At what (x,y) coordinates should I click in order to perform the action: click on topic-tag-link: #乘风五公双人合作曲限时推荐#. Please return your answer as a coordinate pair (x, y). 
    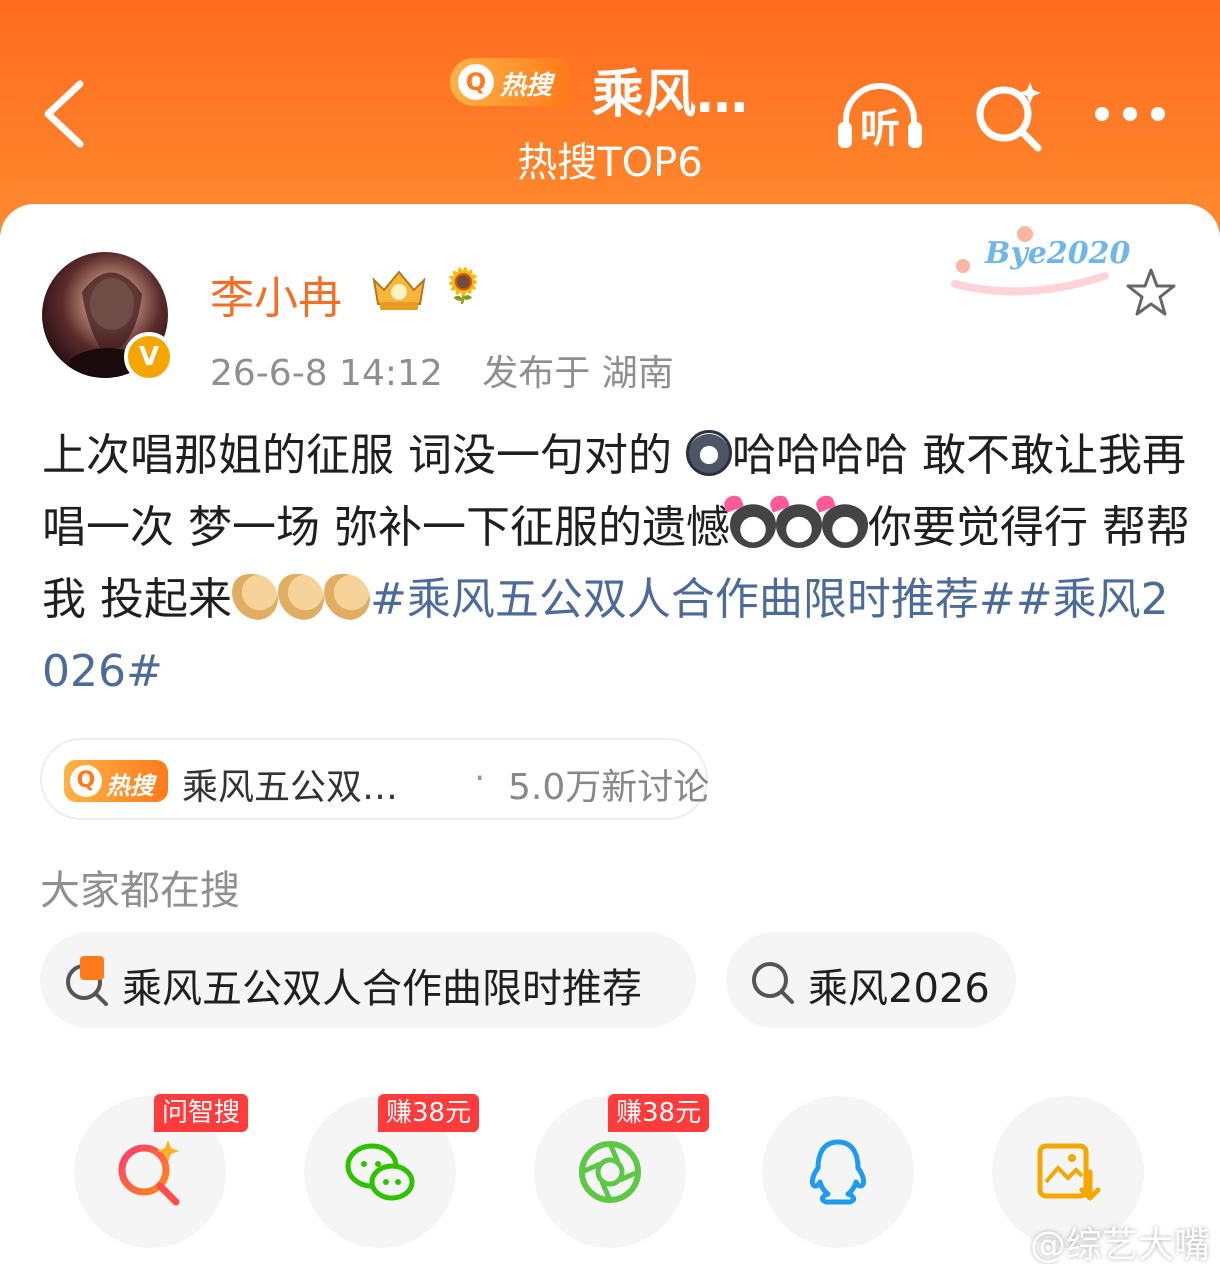
    Looking at the image, I should click on (693, 599).